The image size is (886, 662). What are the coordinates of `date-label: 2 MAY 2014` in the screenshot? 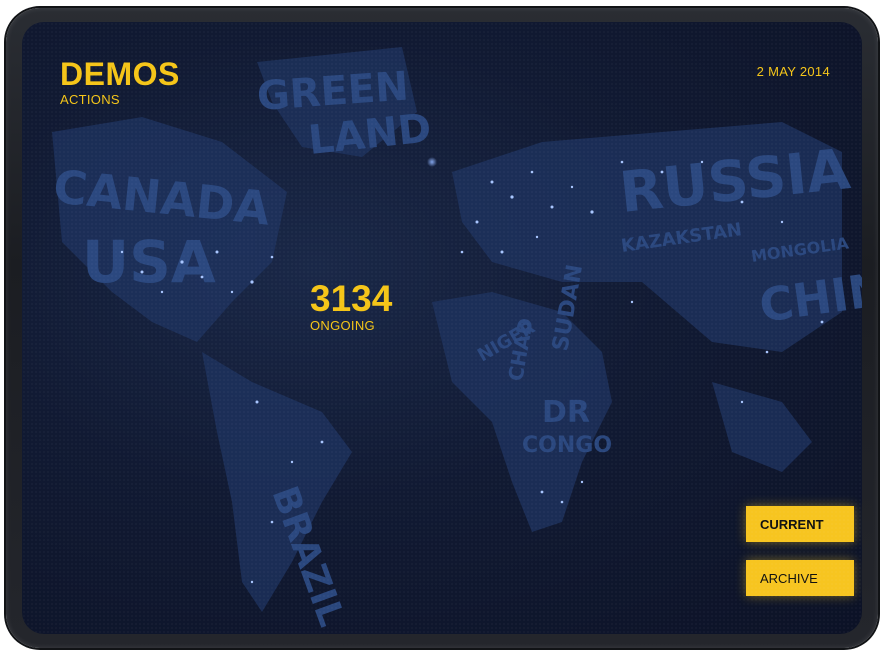 It's located at (793, 71).